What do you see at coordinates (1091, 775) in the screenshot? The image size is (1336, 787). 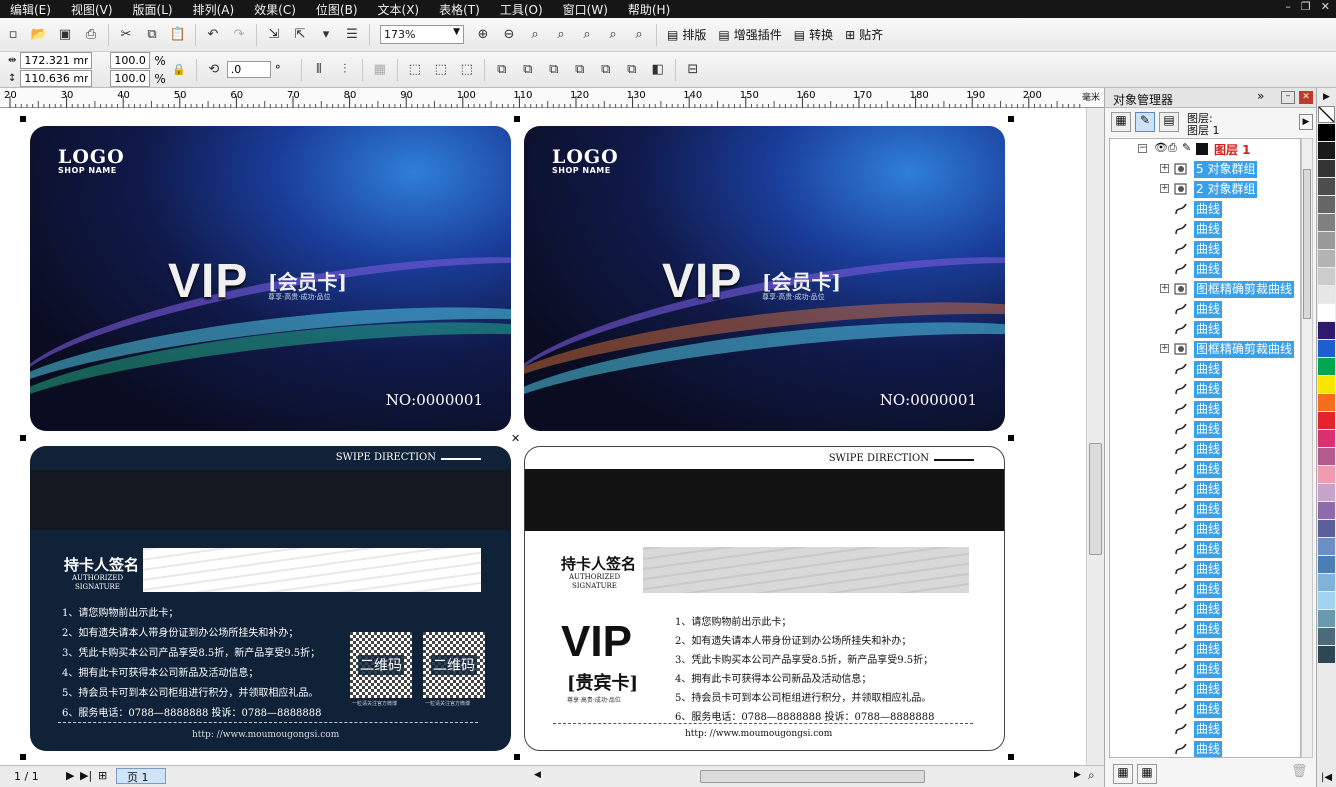 I see `zoom-navigator-icon: ⌕` at bounding box center [1091, 775].